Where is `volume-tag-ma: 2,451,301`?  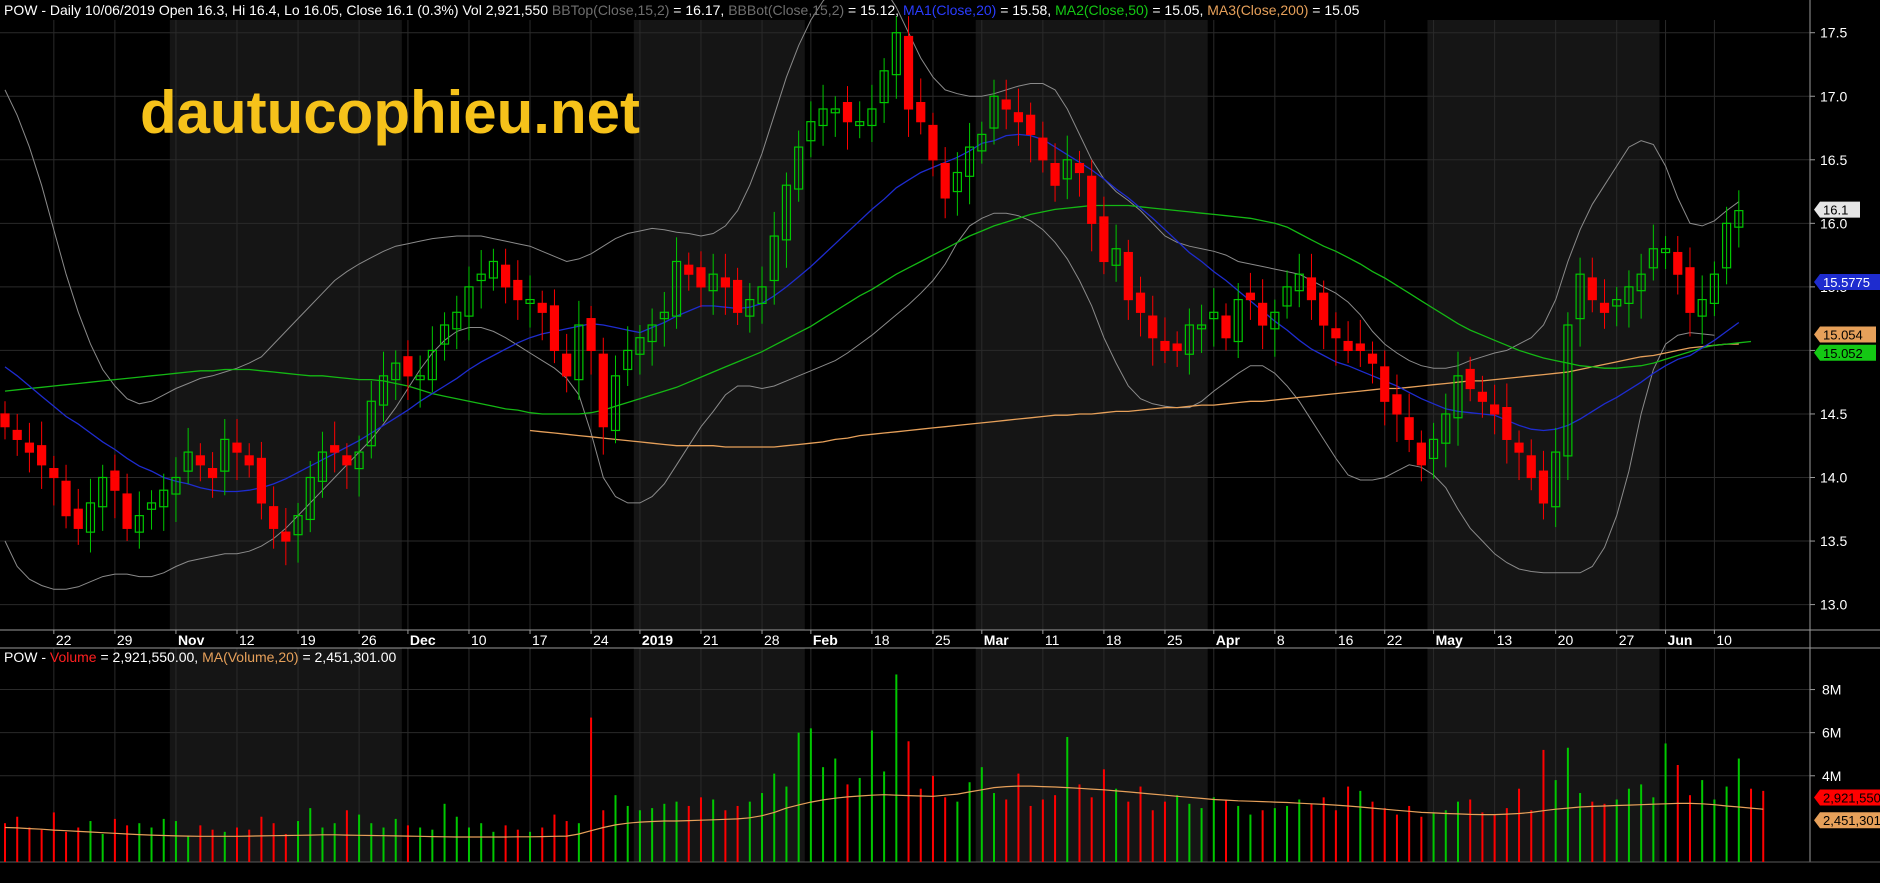
volume-tag-ma: 2,451,301 is located at coordinates (1851, 820).